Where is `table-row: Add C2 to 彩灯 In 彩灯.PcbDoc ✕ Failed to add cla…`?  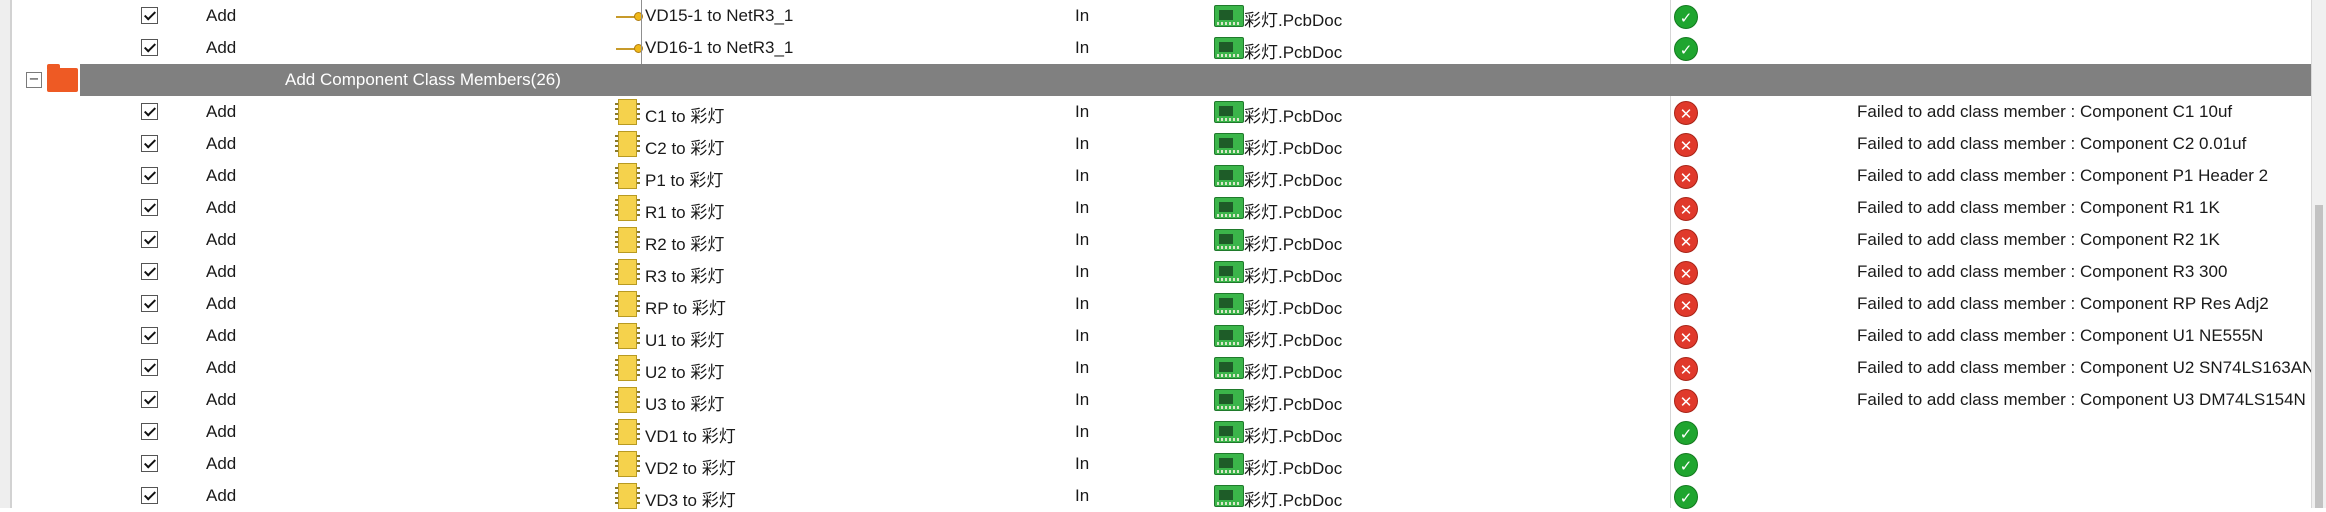 table-row: Add C2 to 彩灯 In 彩灯.PcbDoc ✕ Failed to add cla… is located at coordinates (1156, 144).